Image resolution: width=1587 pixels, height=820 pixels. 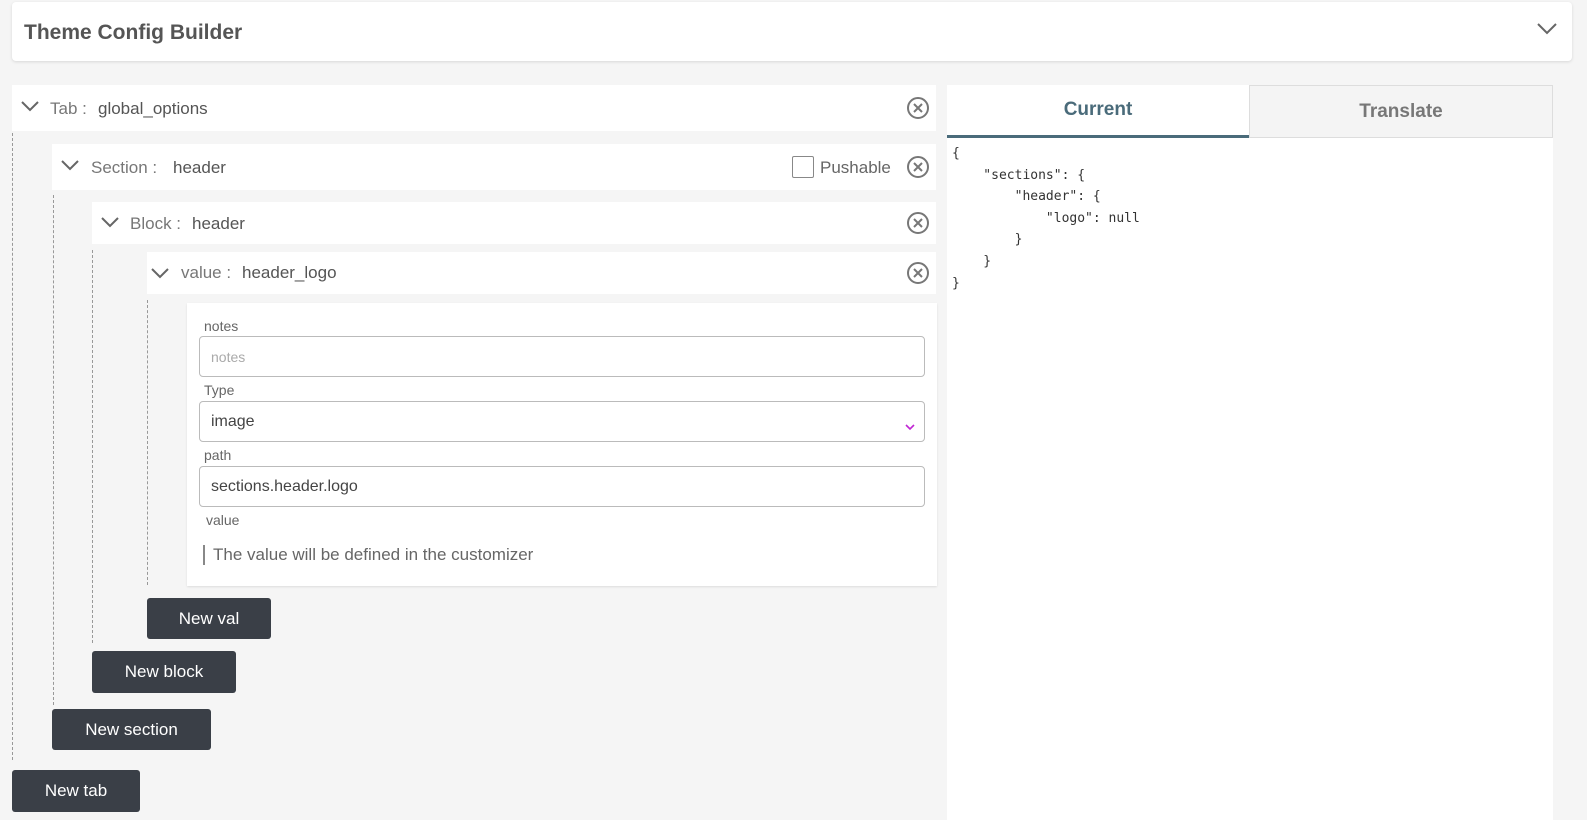 I want to click on tab-row: Tab : global_options, so click(x=474, y=108).